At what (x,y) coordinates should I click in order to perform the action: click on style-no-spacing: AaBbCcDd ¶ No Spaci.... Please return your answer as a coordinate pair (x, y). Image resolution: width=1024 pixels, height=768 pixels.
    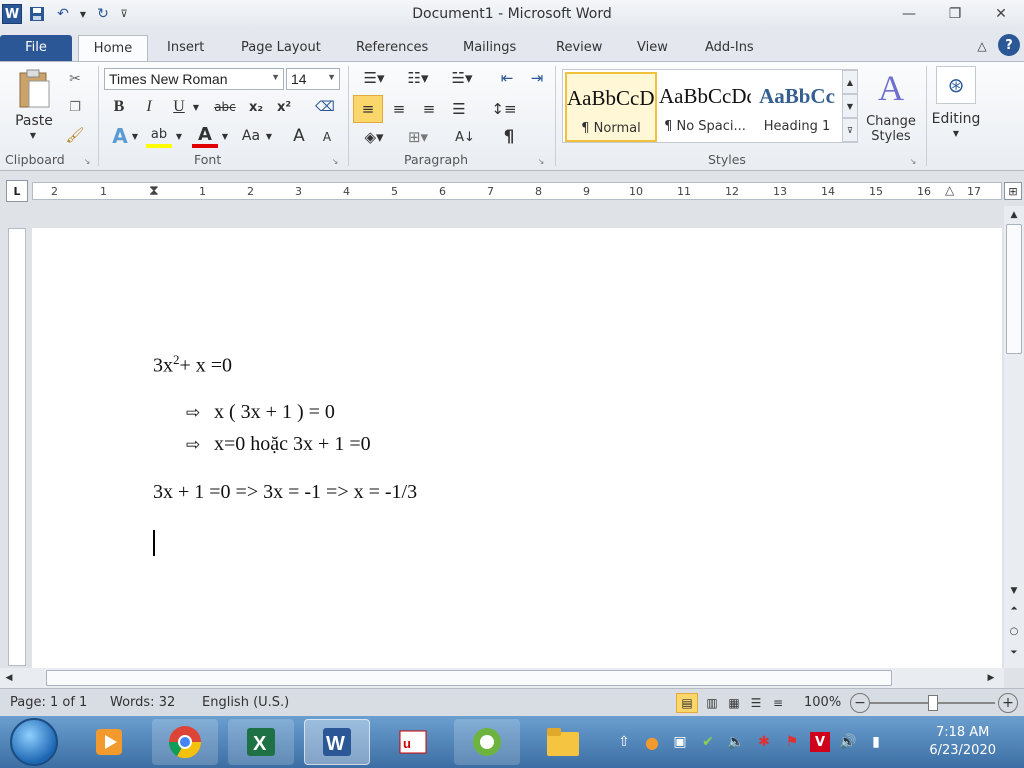
    Looking at the image, I should click on (705, 107).